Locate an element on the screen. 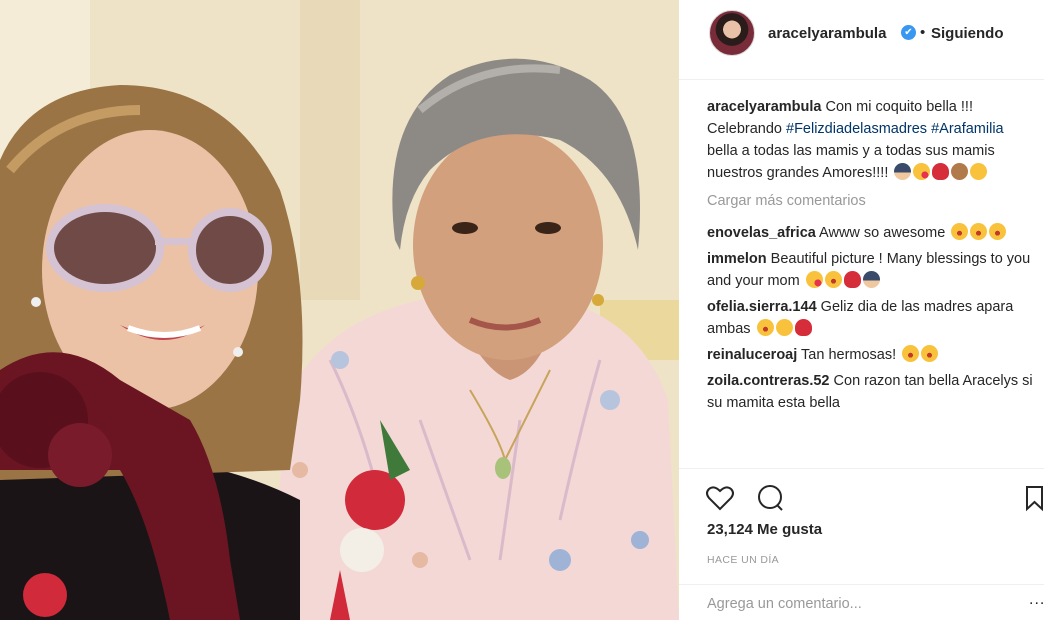 The height and width of the screenshot is (620, 1044). comment-text: Awww so awesome is located at coordinates (882, 233).